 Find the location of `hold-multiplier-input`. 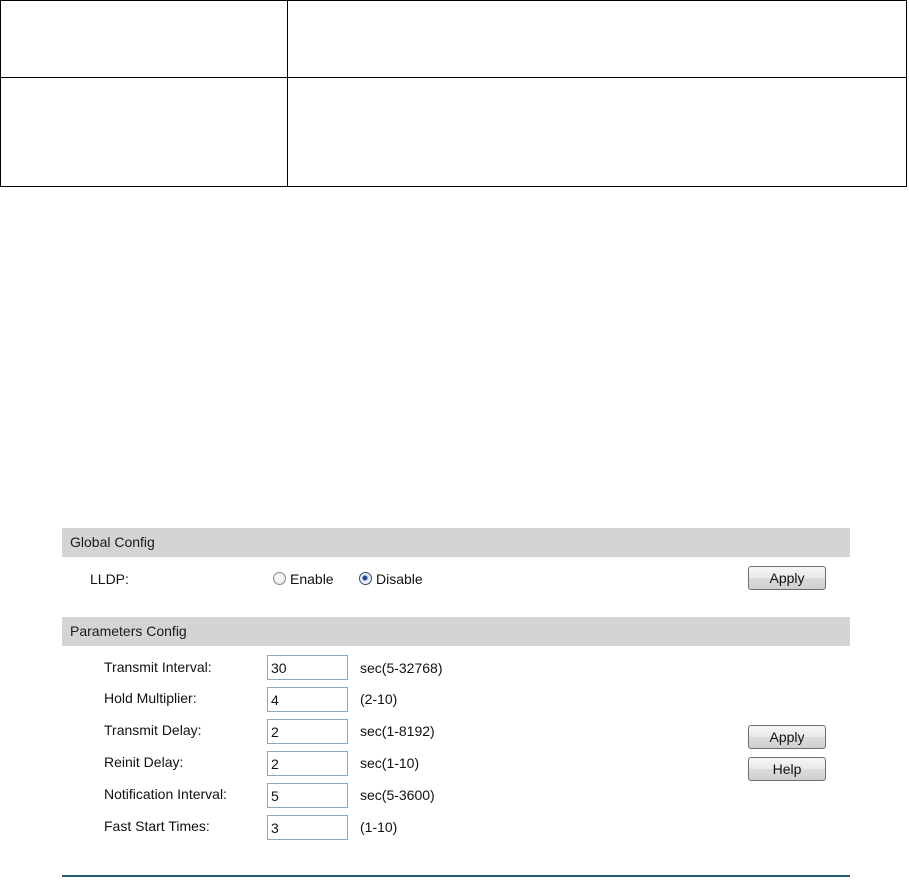

hold-multiplier-input is located at coordinates (307, 699).